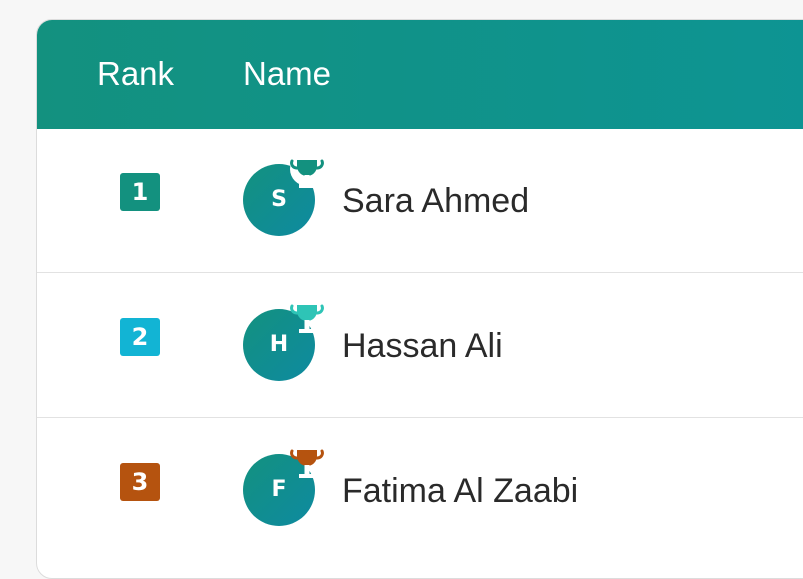 The height and width of the screenshot is (579, 803). Describe the element at coordinates (140, 337) in the screenshot. I see `rank-badge: 2` at that location.